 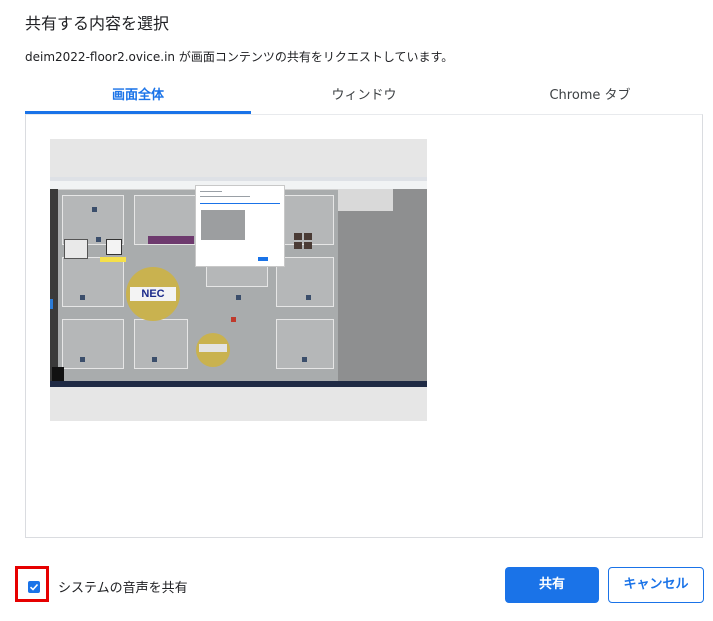 I want to click on share-button: 共有, so click(x=552, y=585).